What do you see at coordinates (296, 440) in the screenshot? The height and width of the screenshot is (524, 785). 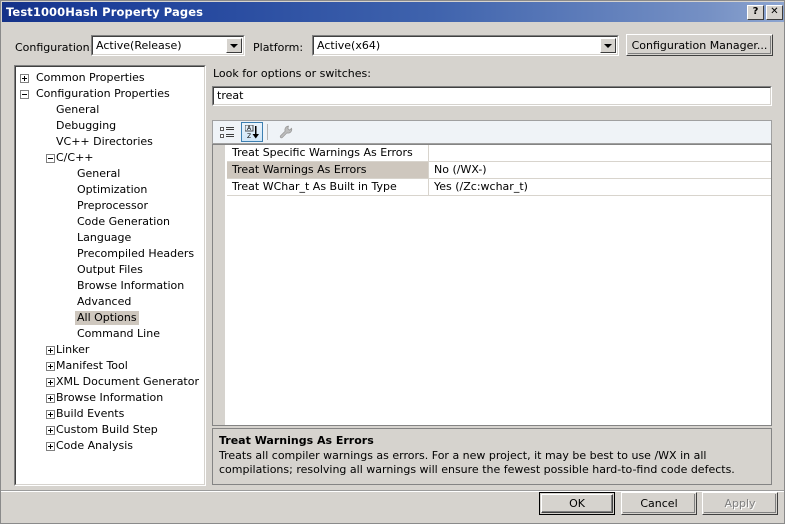 I see `description-title: Treat Warnings As Errors` at bounding box center [296, 440].